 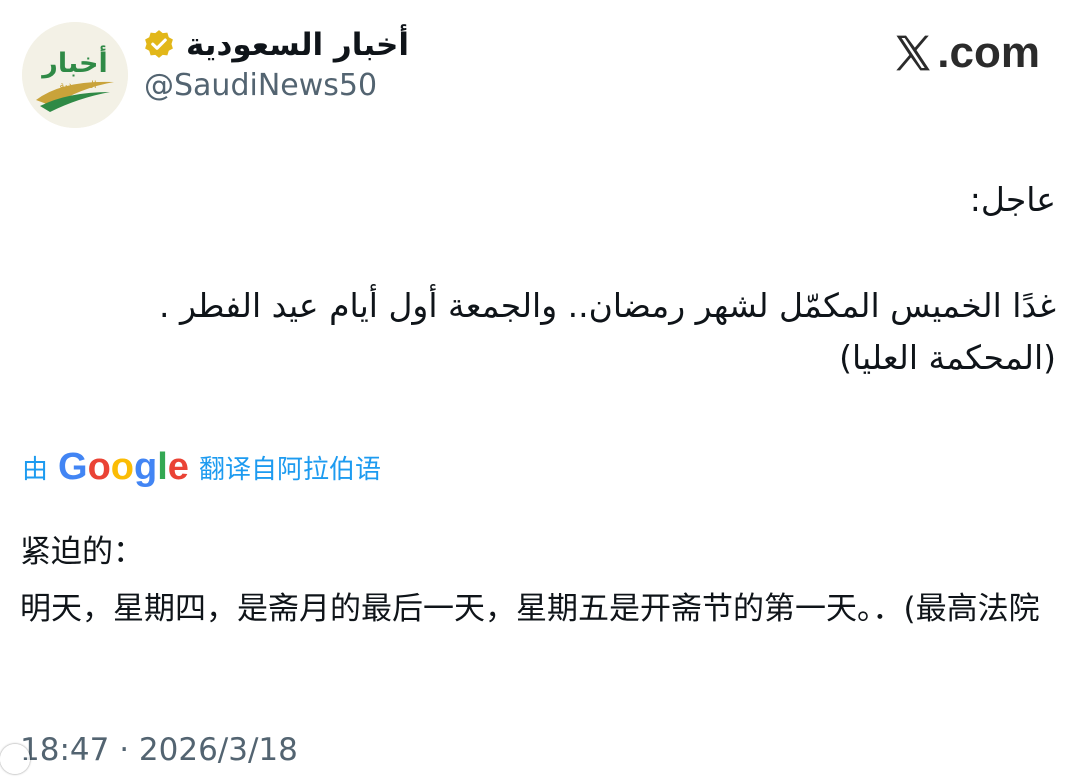 I want to click on watermark, so click(x=15, y=759).